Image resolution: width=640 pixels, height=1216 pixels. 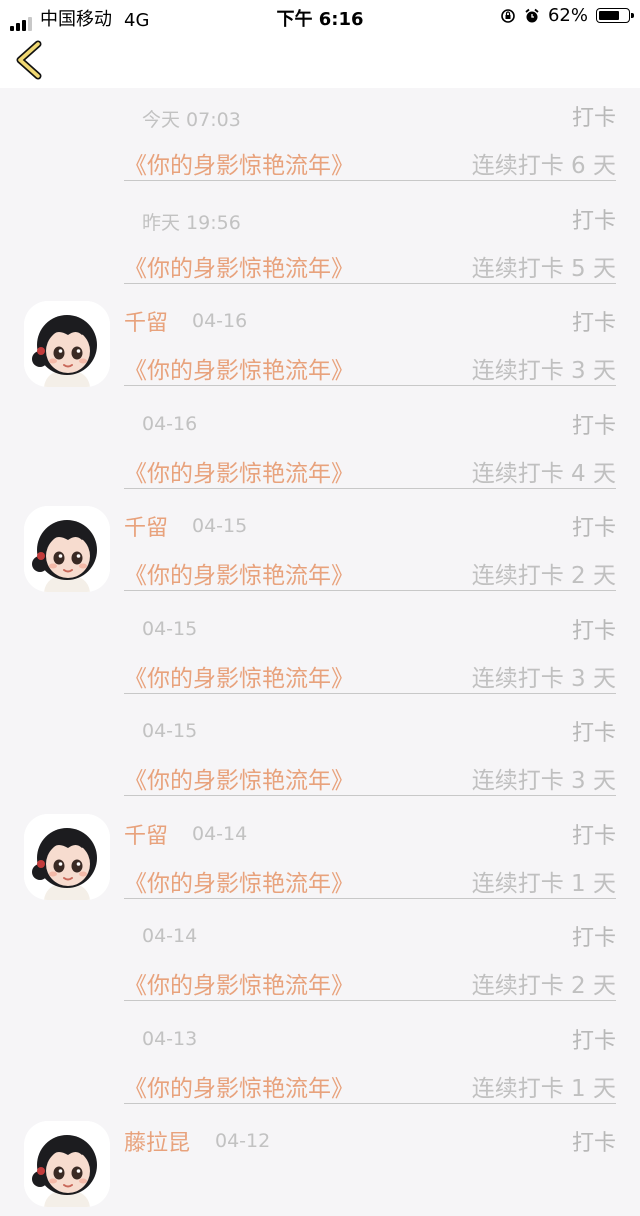 What do you see at coordinates (543, 268) in the screenshot?
I see `streak-label: 连续打卡 5 天` at bounding box center [543, 268].